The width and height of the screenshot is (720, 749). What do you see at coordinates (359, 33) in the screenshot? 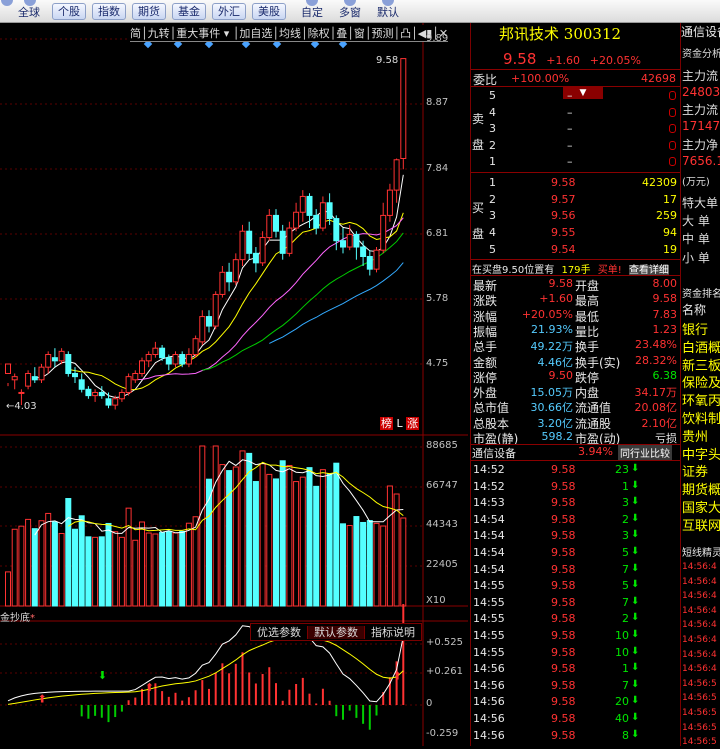
I see `window-button: 窗` at bounding box center [359, 33].